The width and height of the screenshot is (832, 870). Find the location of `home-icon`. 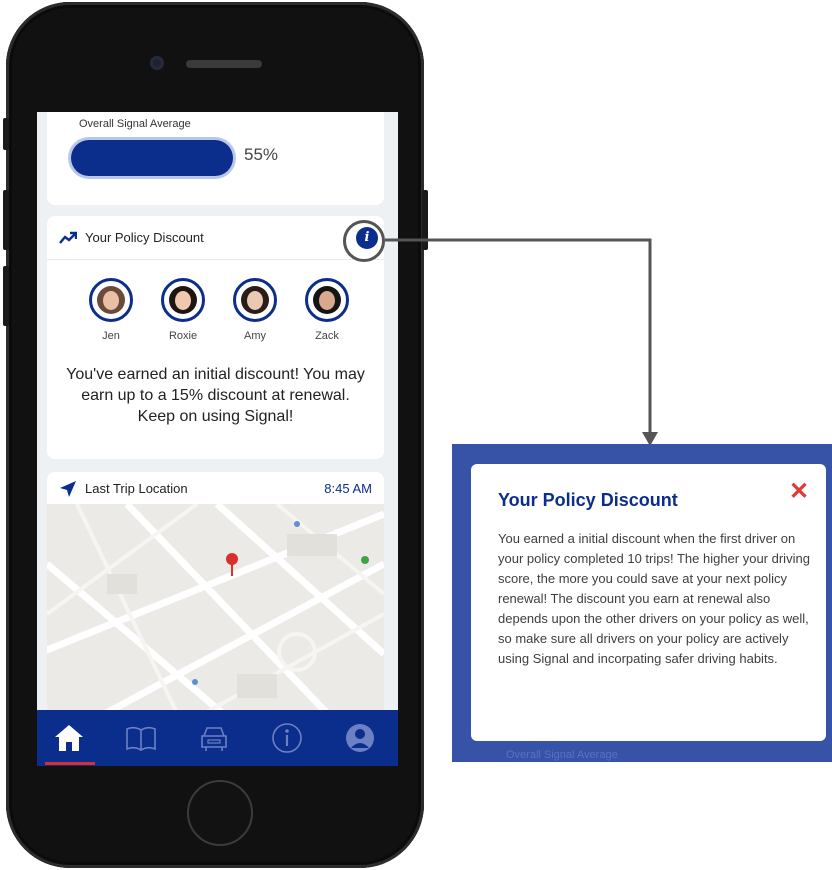

home-icon is located at coordinates (69, 738).